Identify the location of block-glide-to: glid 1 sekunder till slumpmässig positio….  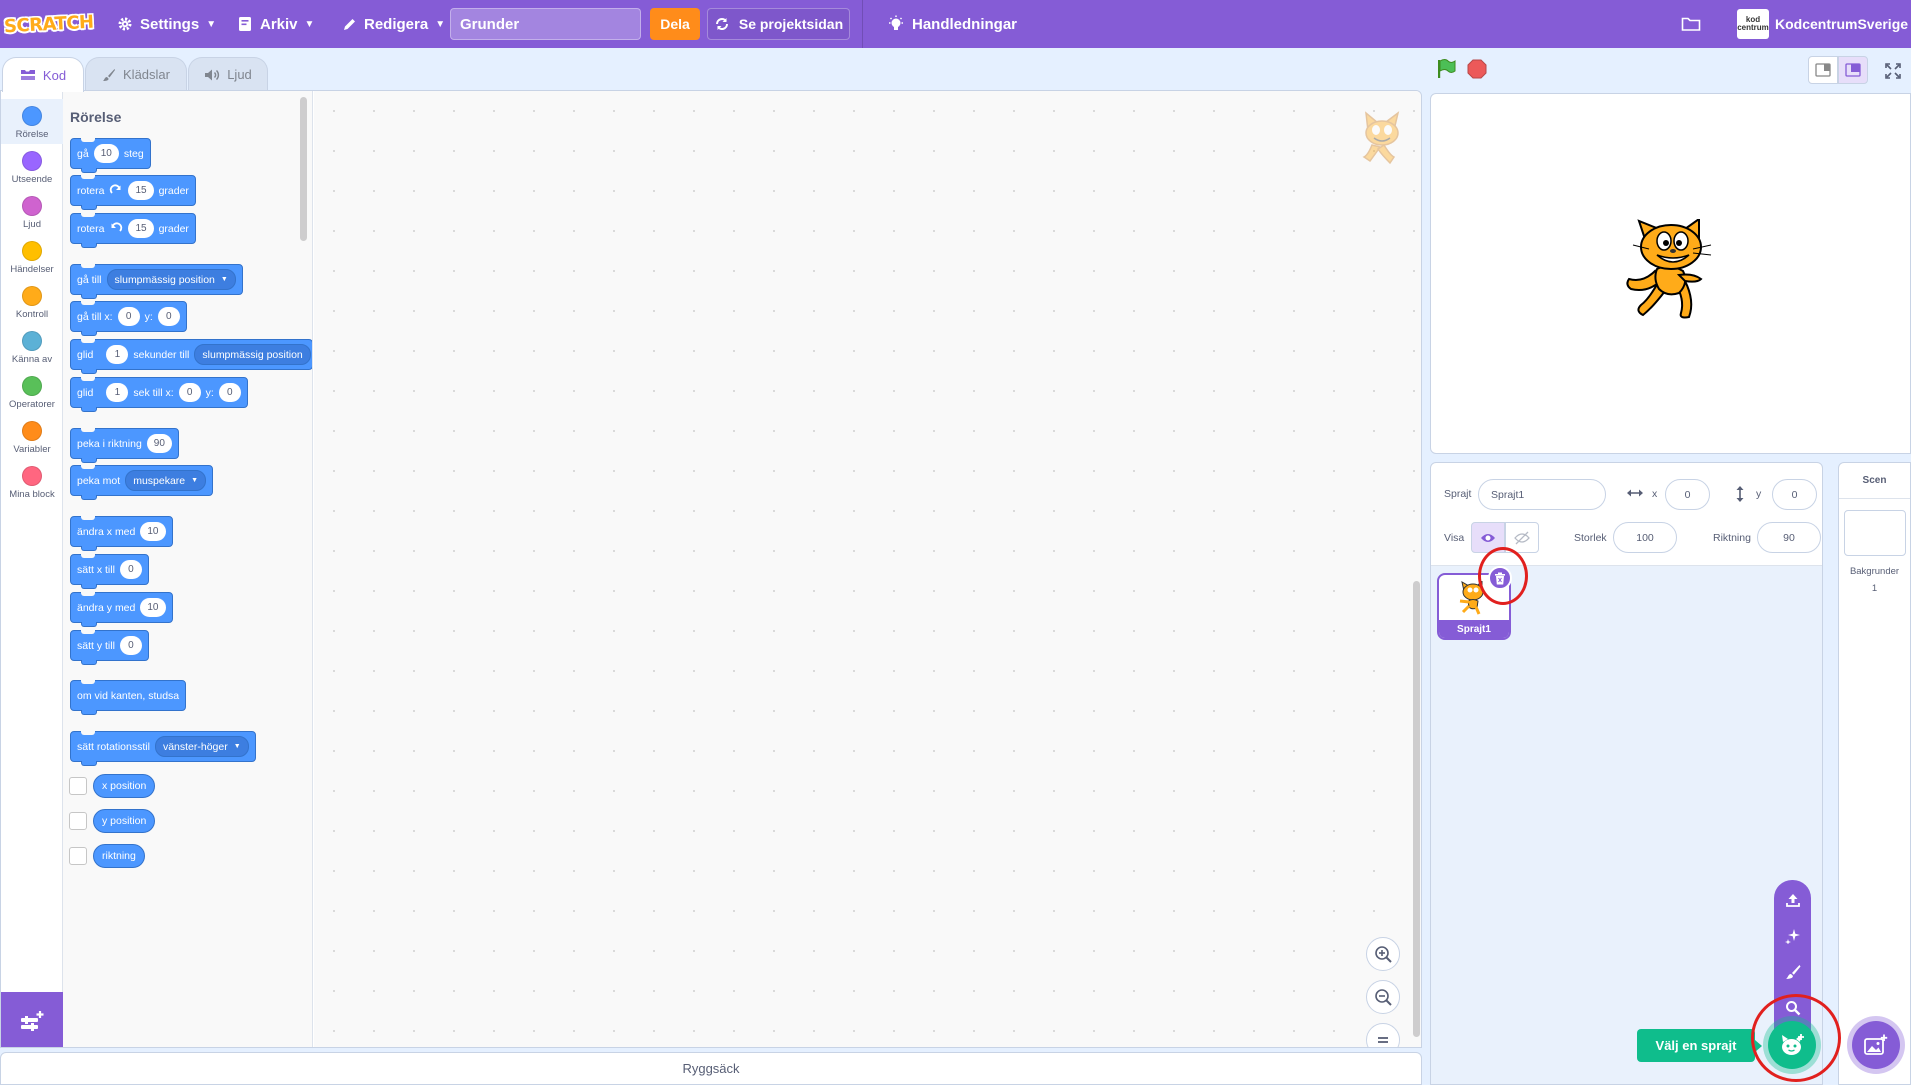
(191, 356).